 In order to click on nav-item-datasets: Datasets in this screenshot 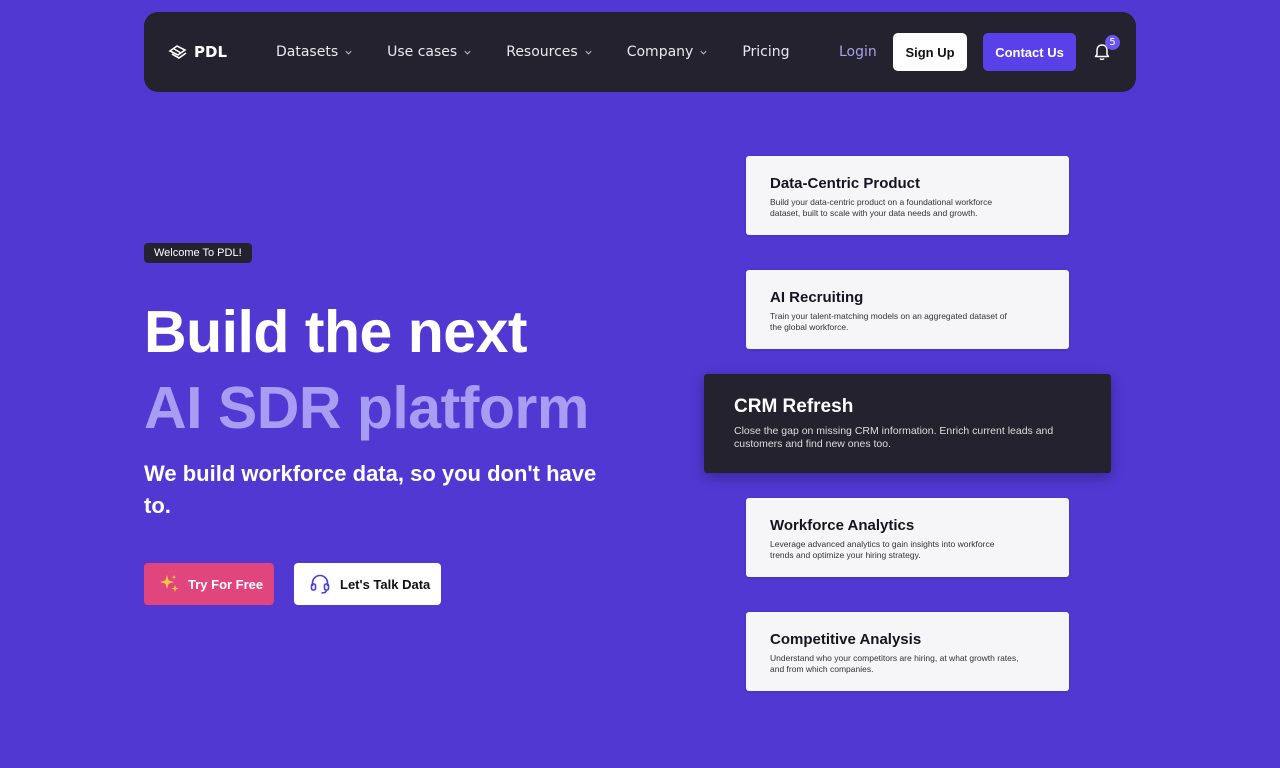, I will do `click(314, 52)`.